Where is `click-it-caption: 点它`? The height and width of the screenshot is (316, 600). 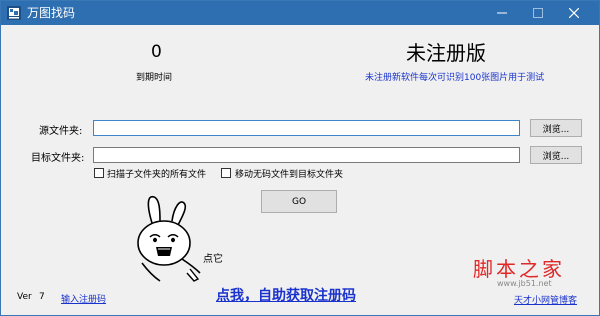
click-it-caption: 点它 is located at coordinates (213, 259).